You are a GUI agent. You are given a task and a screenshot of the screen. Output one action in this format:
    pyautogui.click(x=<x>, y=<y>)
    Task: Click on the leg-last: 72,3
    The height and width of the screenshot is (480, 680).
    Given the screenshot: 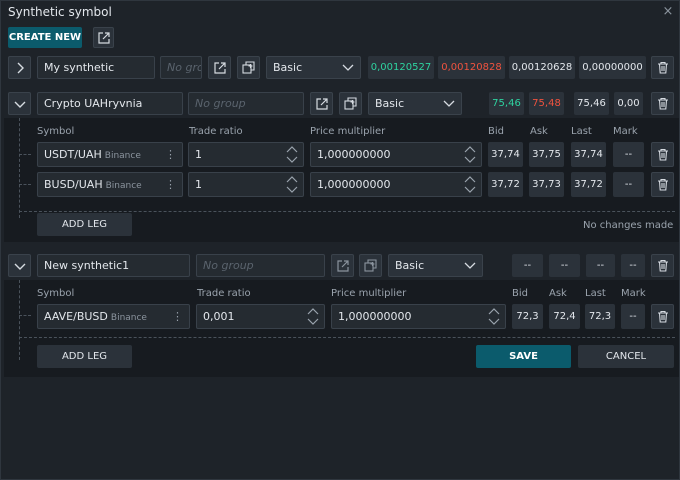 What is the action you would take?
    pyautogui.click(x=600, y=316)
    